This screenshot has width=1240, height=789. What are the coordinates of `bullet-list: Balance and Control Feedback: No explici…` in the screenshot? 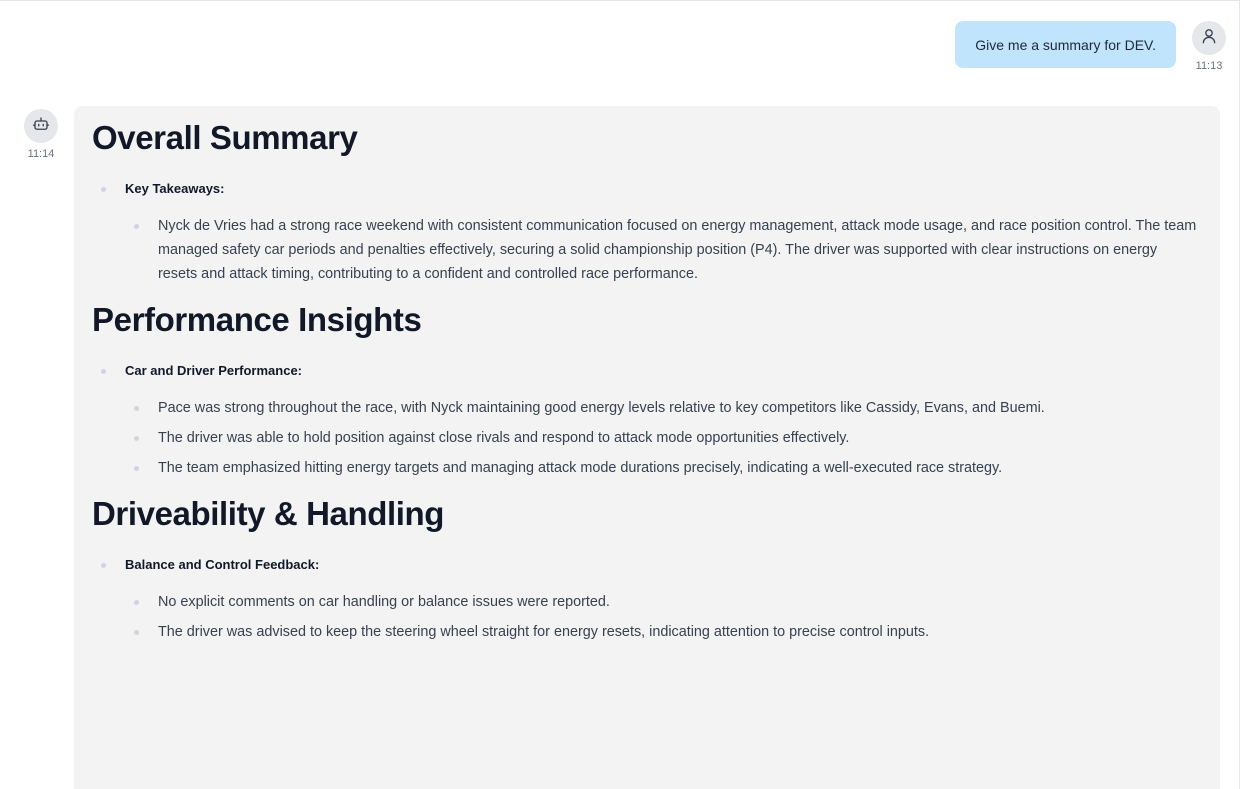 It's located at (646, 600).